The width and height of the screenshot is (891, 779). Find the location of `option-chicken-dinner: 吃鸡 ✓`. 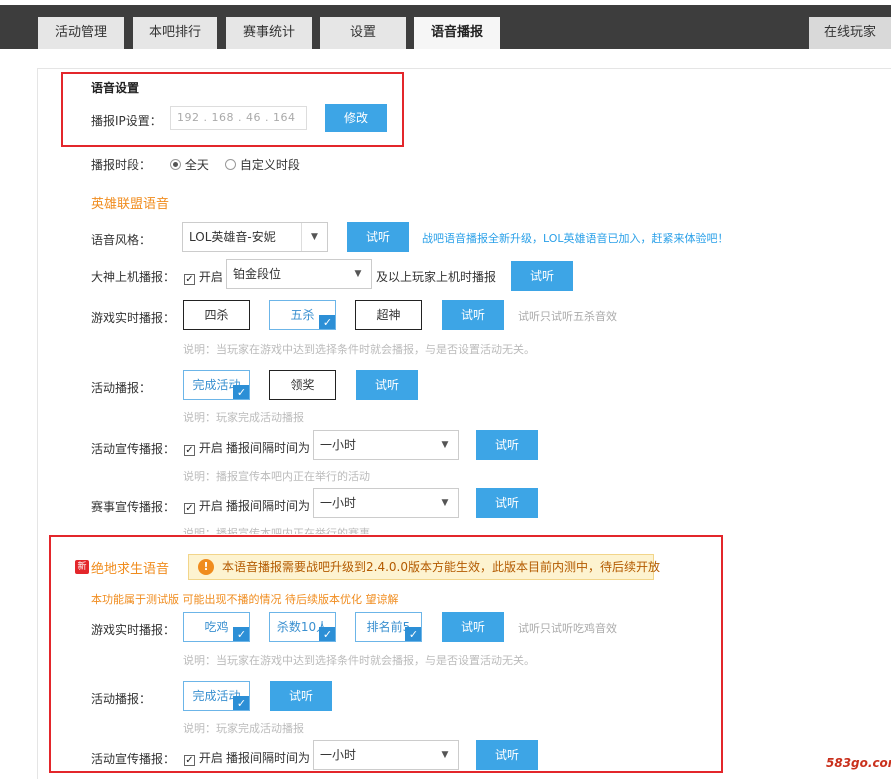

option-chicken-dinner: 吃鸡 ✓ is located at coordinates (216, 627).